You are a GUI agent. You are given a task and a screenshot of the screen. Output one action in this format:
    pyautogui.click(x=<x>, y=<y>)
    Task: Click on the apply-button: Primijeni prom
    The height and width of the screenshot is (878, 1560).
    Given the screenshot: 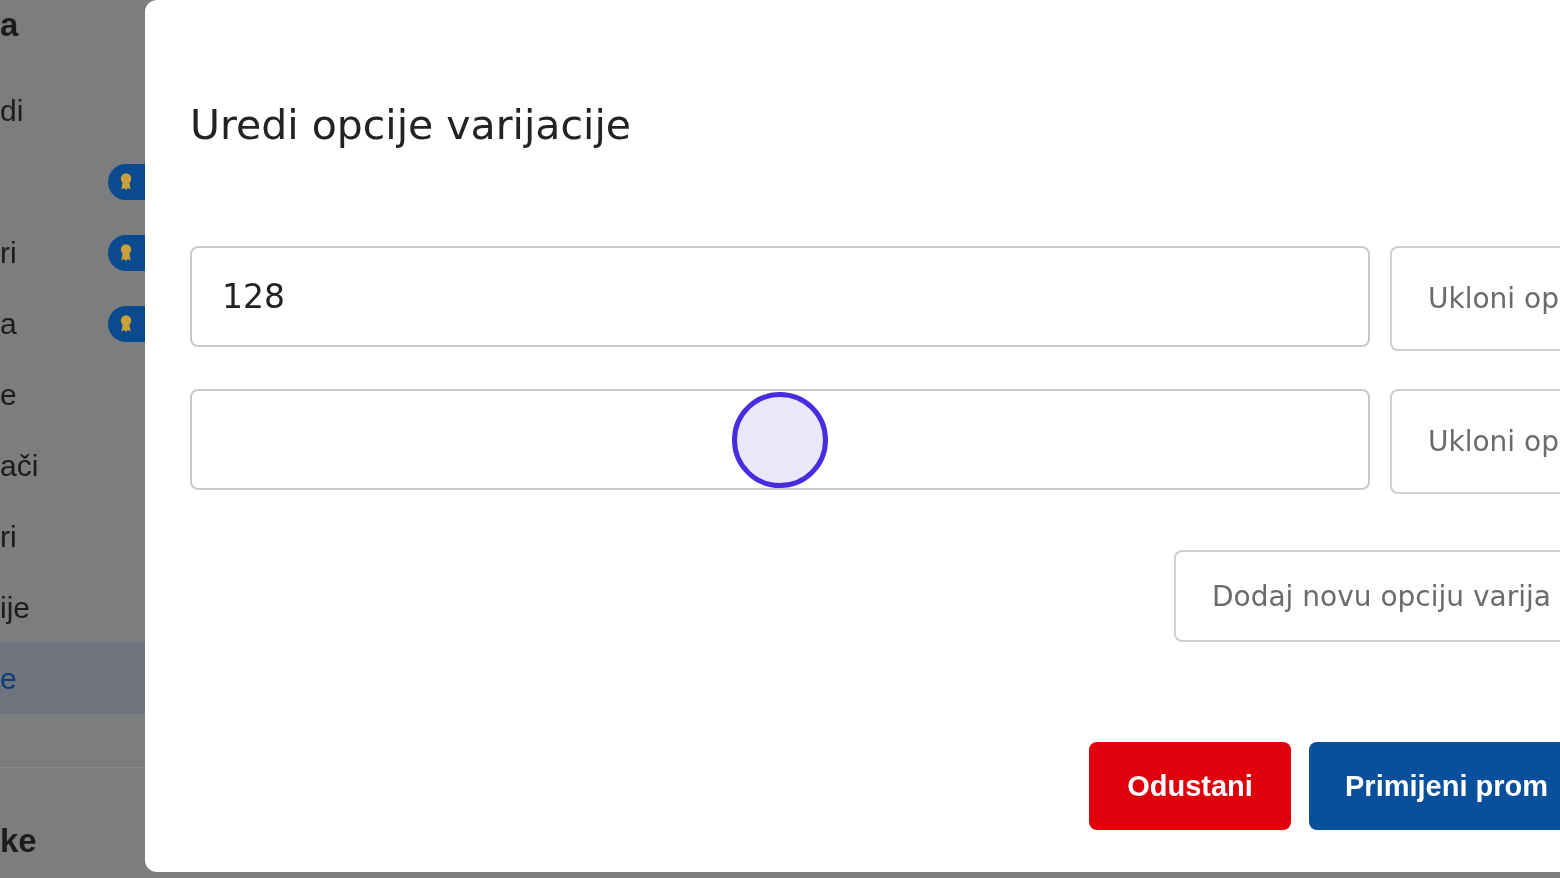 What is the action you would take?
    pyautogui.click(x=1434, y=786)
    